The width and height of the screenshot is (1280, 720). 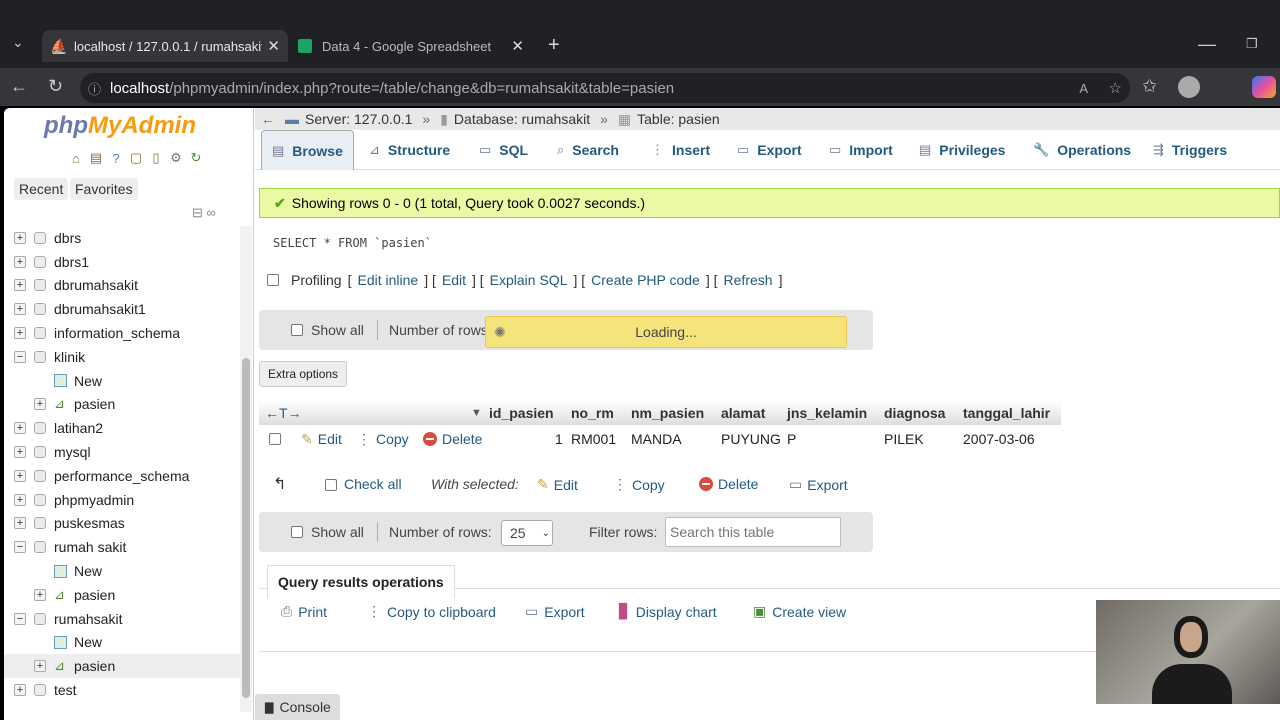 What do you see at coordinates (1190, 149) in the screenshot?
I see `tab-triggers: ⇶ Triggers` at bounding box center [1190, 149].